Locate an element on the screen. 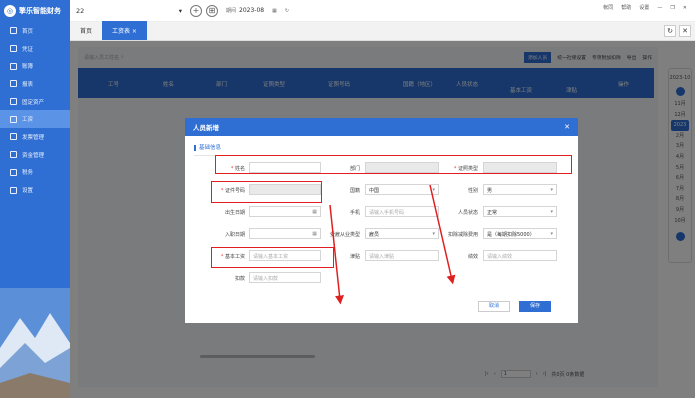 Image resolution: width=695 pixels, height=398 pixels. mountain-illustration is located at coordinates (35, 343).